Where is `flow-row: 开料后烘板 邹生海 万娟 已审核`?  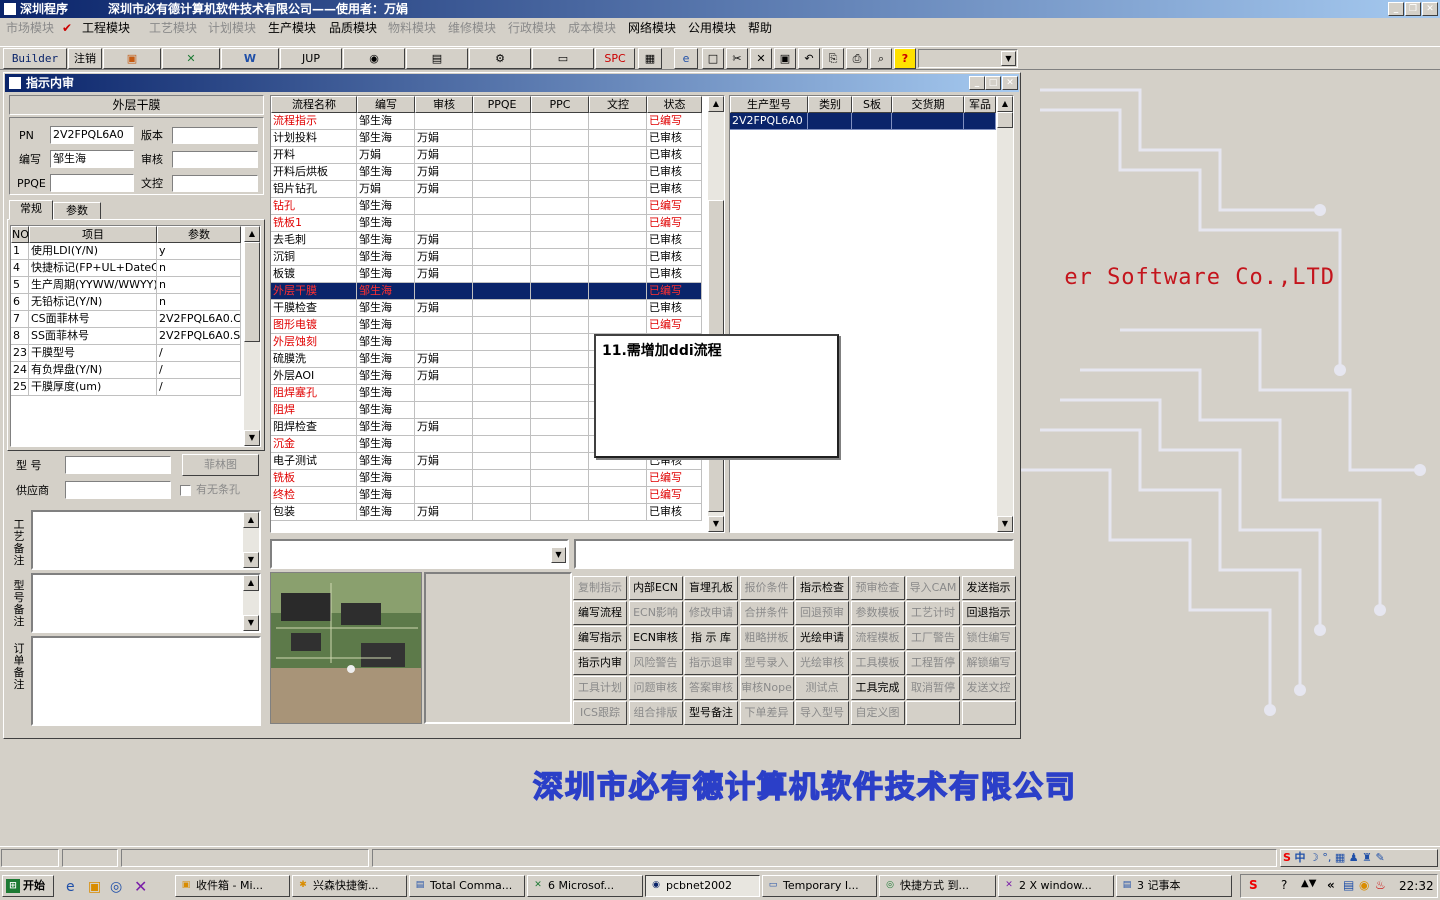 flow-row: 开料后烘板 邹生海 万娟 已审核 is located at coordinates (486, 172).